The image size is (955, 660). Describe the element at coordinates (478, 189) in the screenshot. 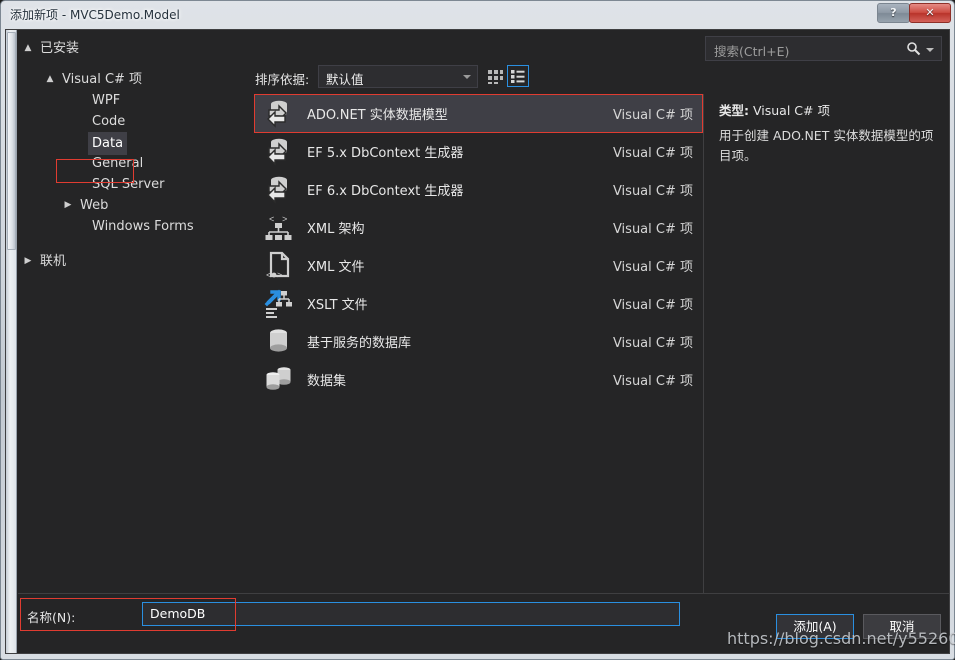

I see `template-list-item: EF 6.x DbContext 生成器 Visual C# 项` at that location.